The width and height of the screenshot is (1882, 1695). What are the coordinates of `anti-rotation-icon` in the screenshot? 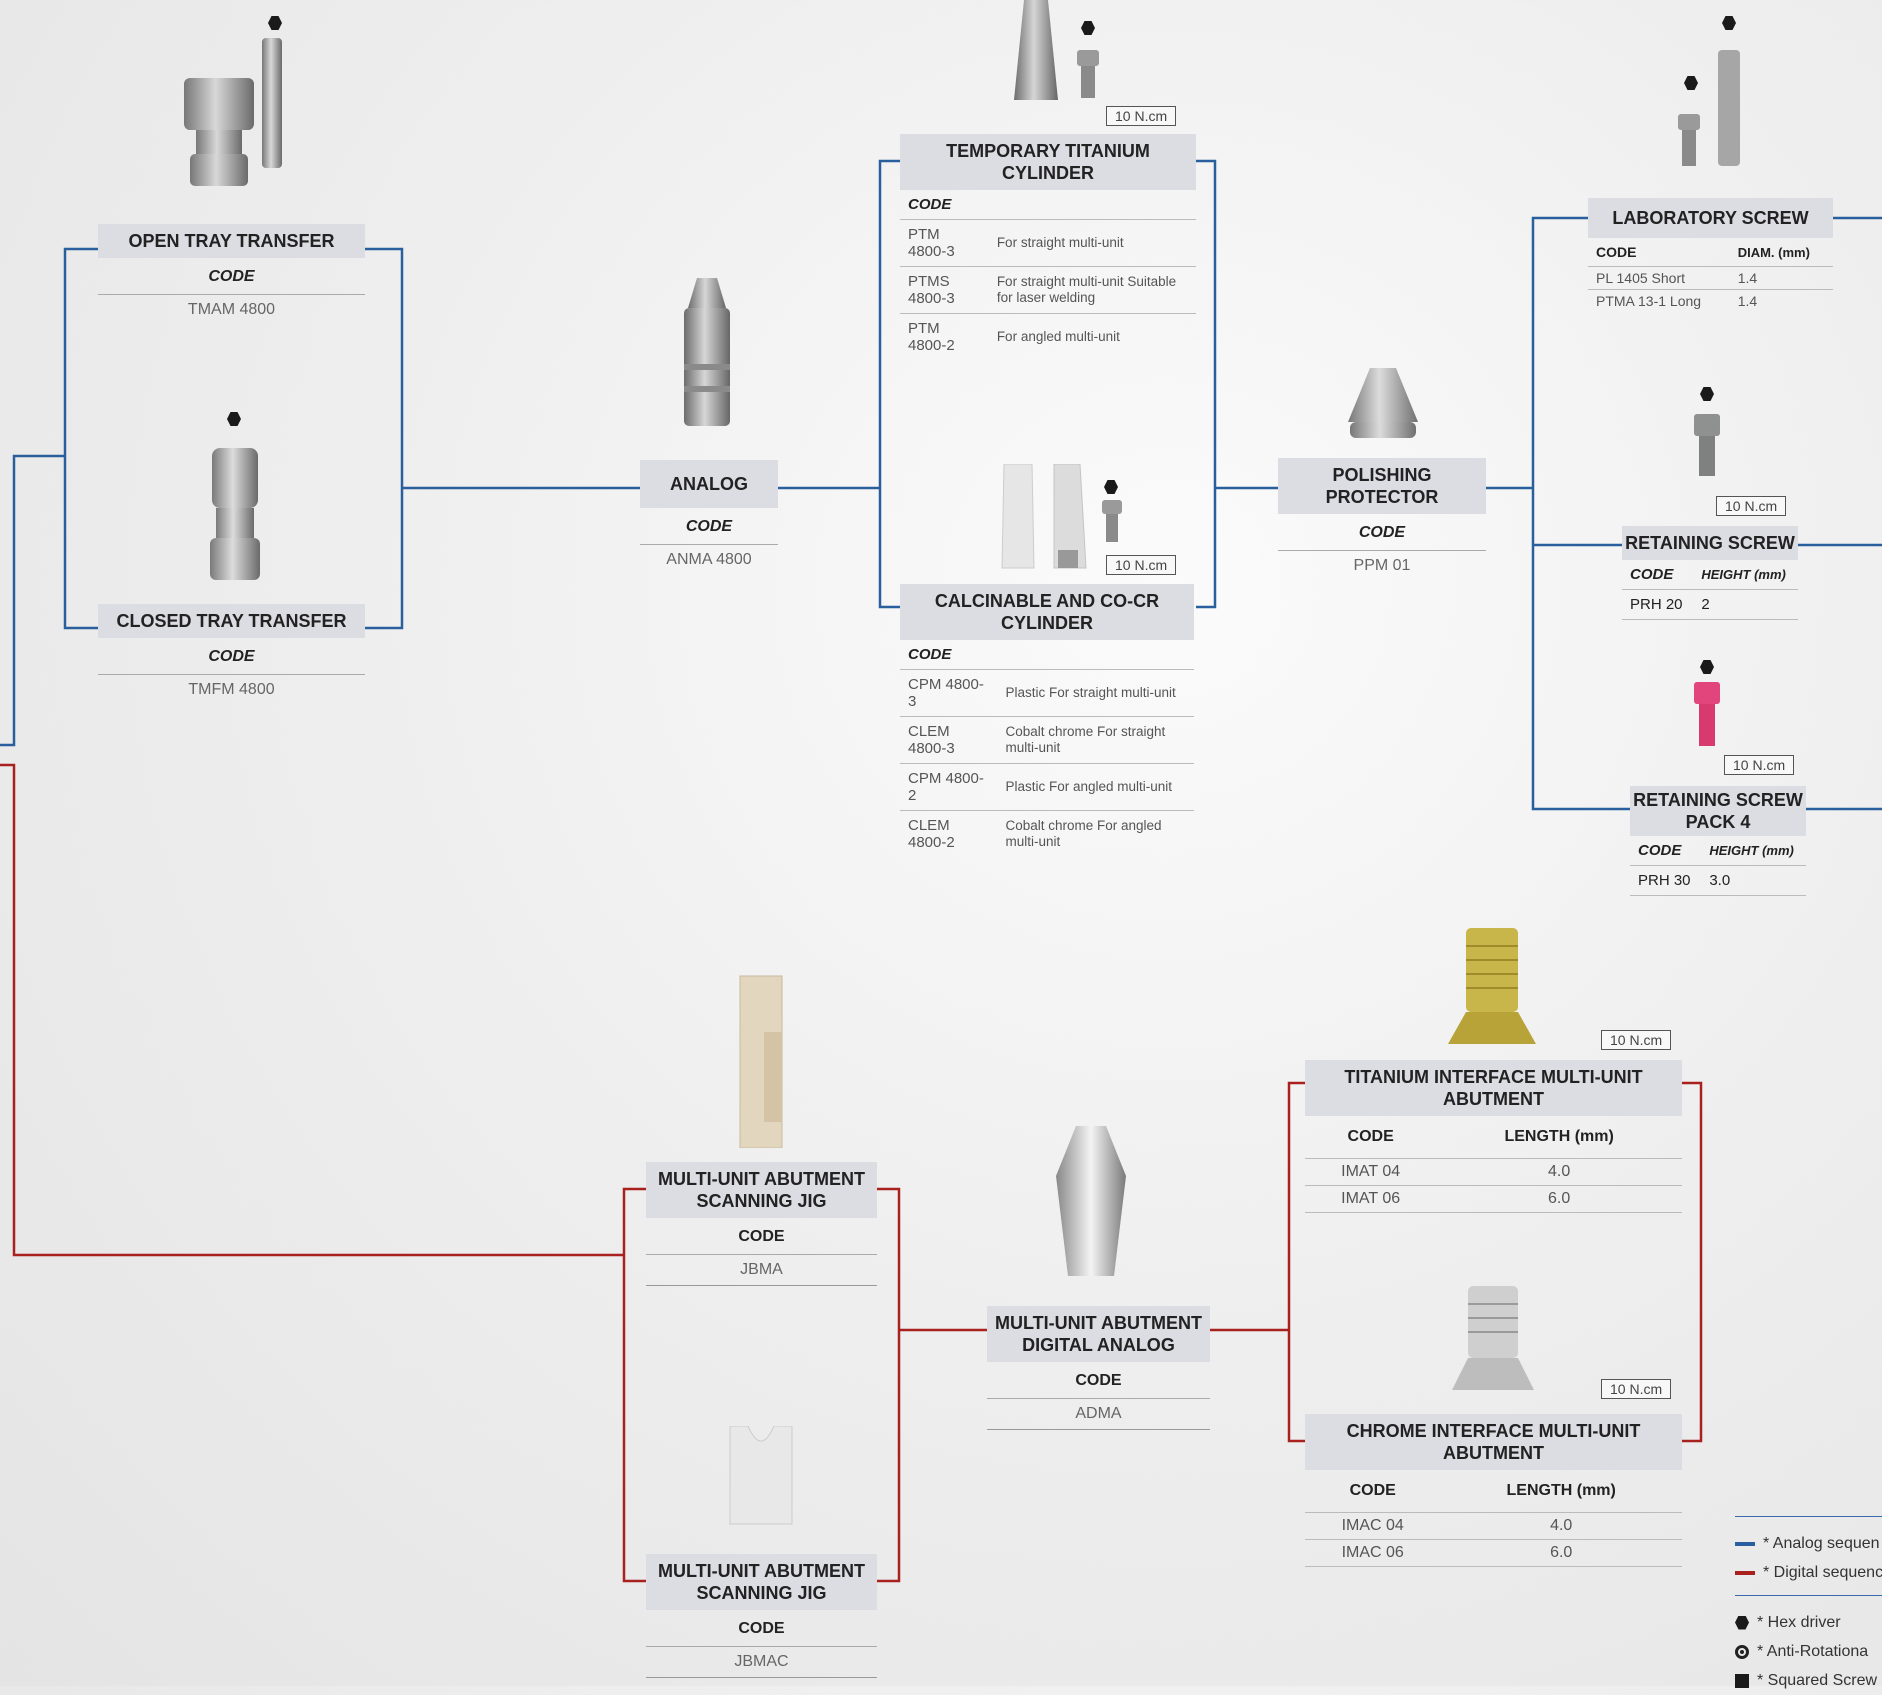 It's located at (1742, 1651).